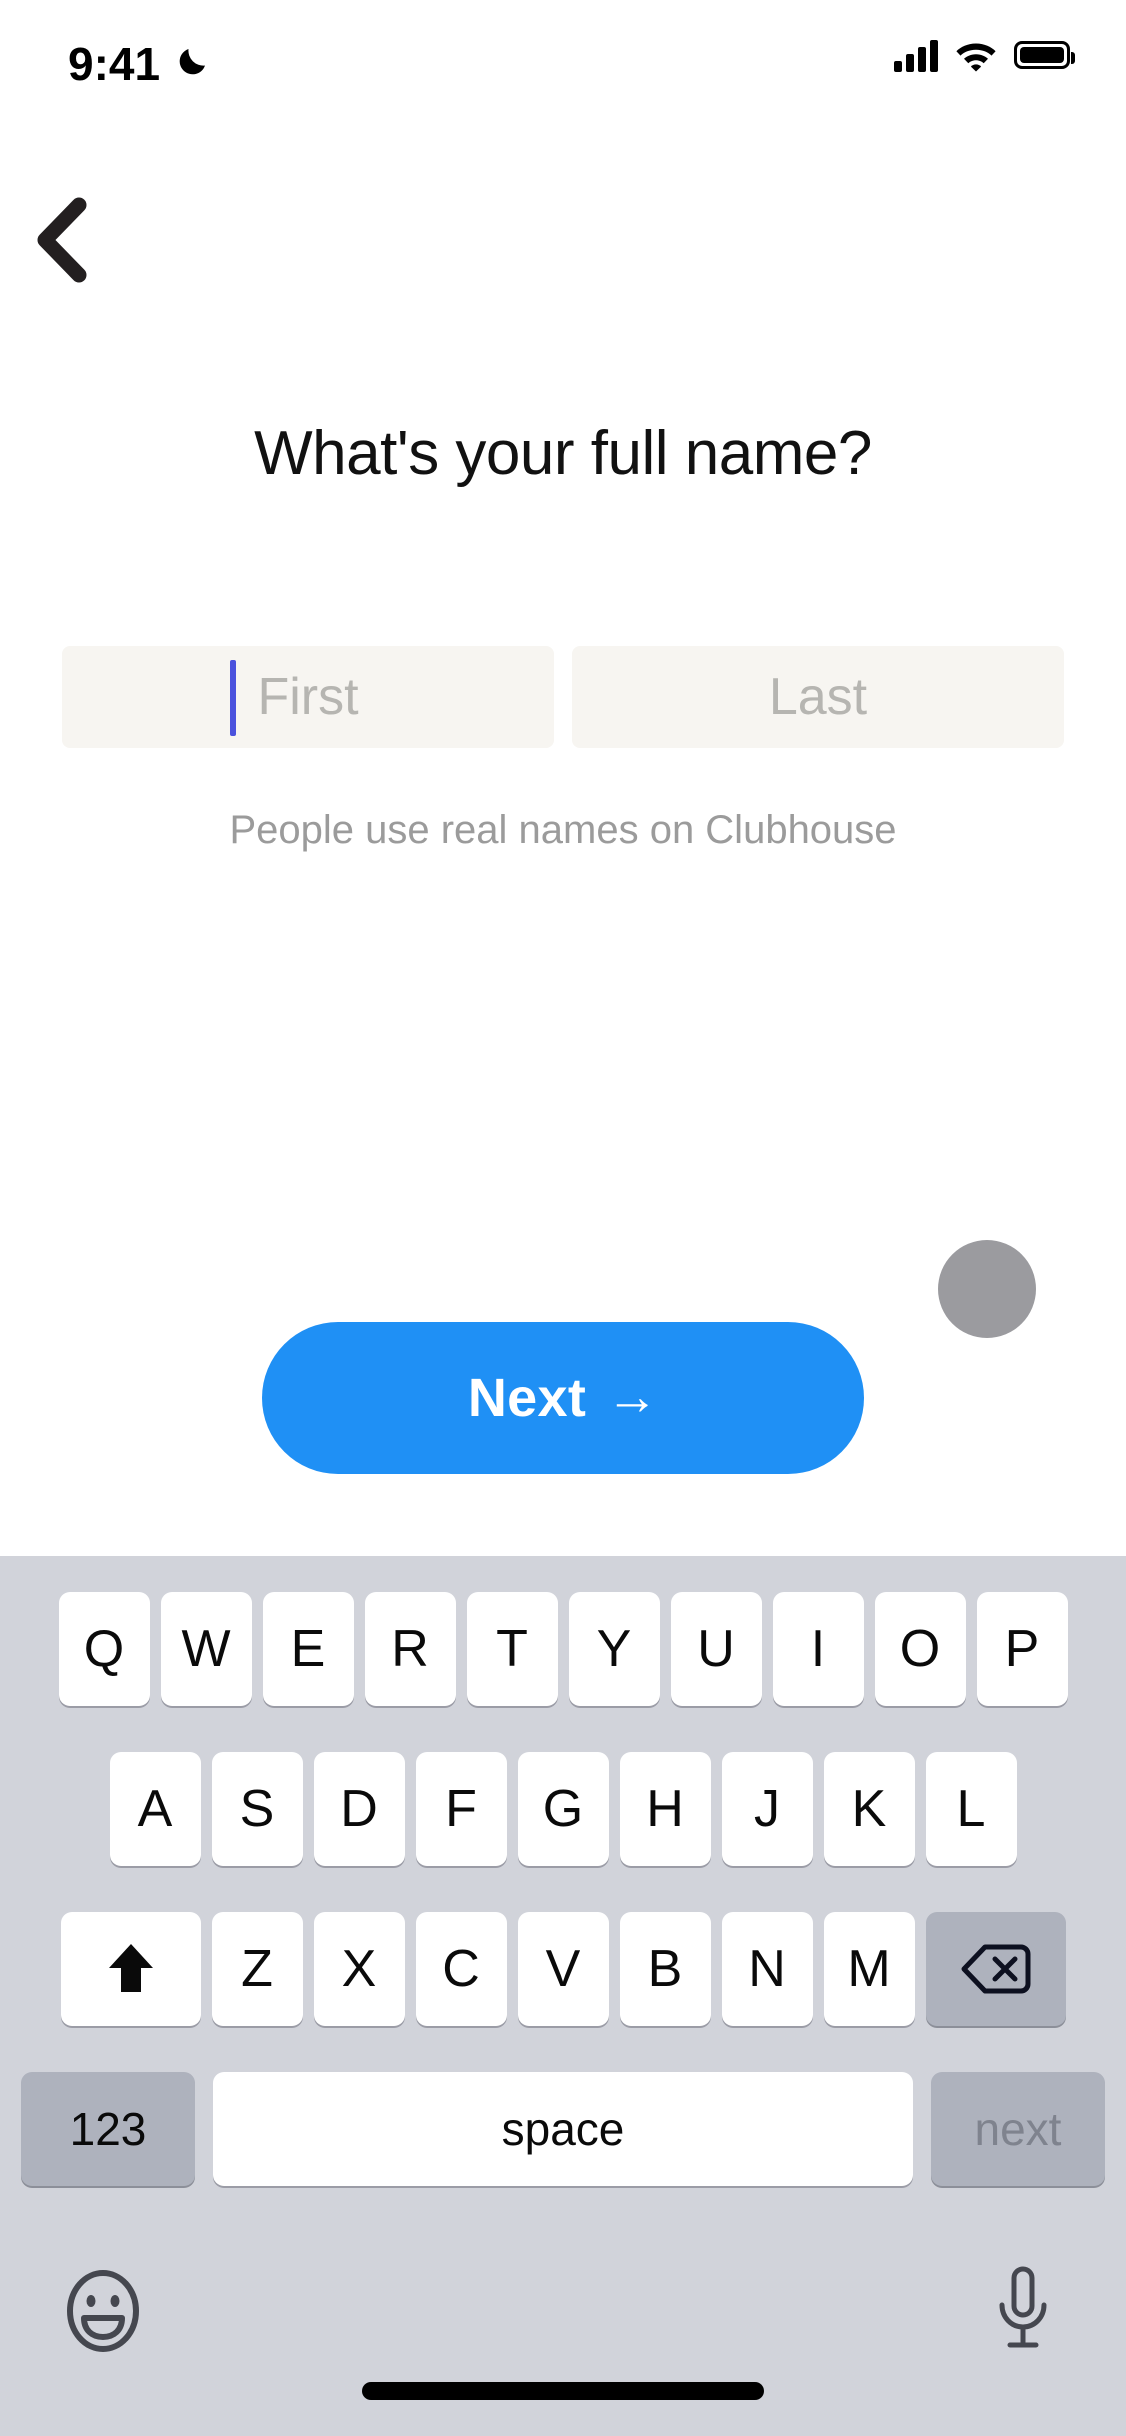 Image resolution: width=1126 pixels, height=2436 pixels. Describe the element at coordinates (114, 64) in the screenshot. I see `status-bar-time: 9:41` at that location.